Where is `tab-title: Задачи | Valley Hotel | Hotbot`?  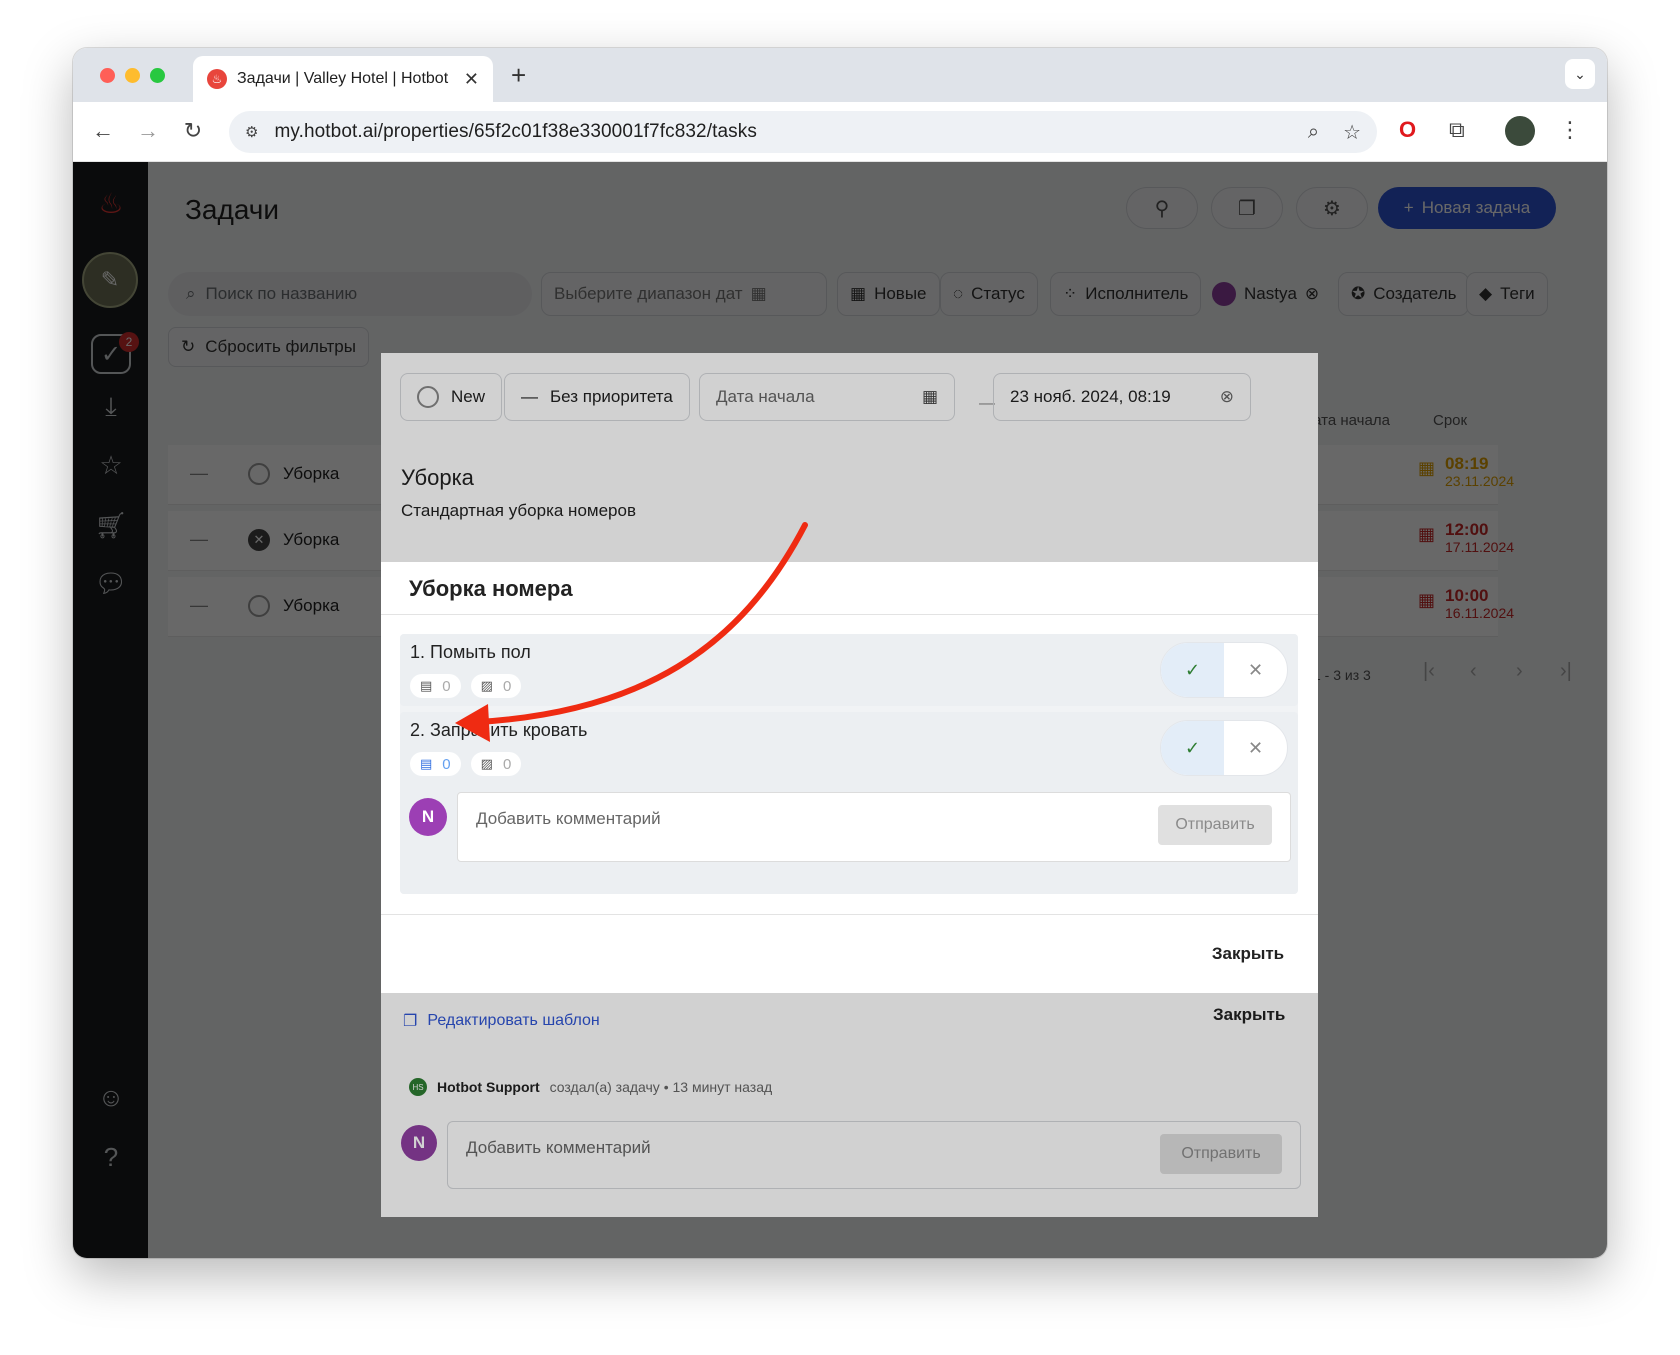 tab-title: Задачи | Valley Hotel | Hotbot is located at coordinates (343, 78).